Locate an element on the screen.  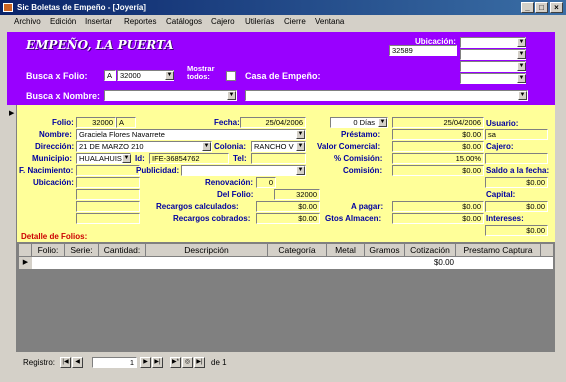
intereses-field: $0.00 is located at coordinates (516, 230).